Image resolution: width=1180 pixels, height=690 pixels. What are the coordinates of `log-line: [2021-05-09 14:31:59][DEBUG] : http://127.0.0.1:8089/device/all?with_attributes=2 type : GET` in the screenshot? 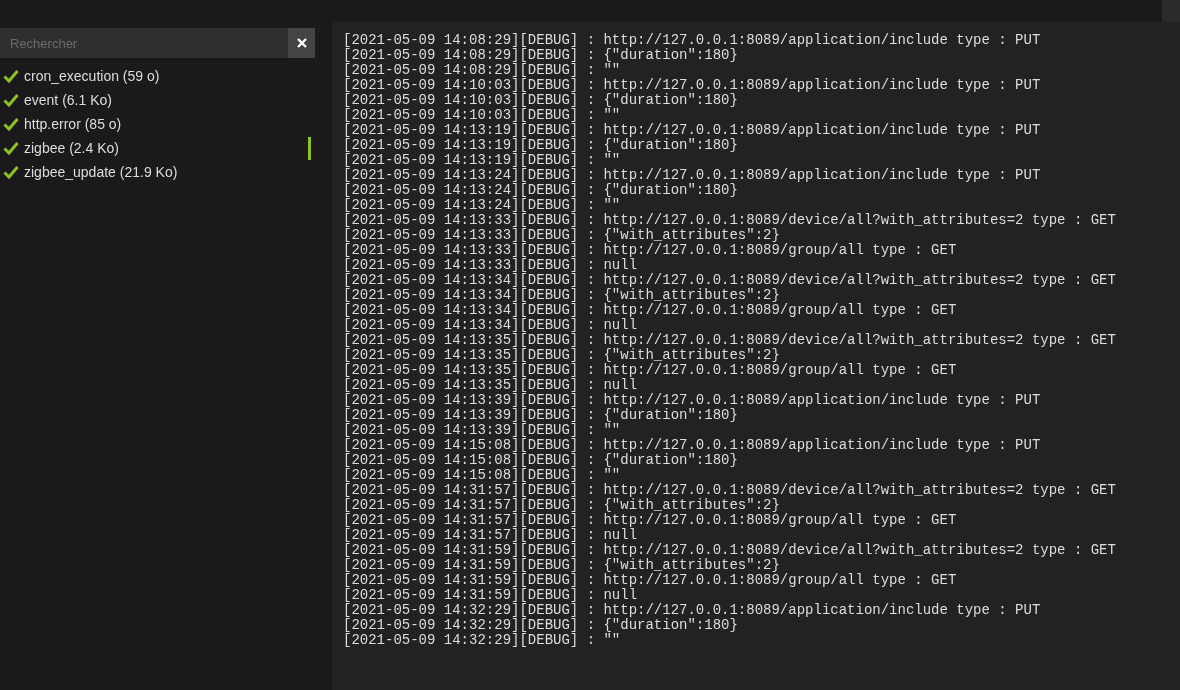 It's located at (730, 550).